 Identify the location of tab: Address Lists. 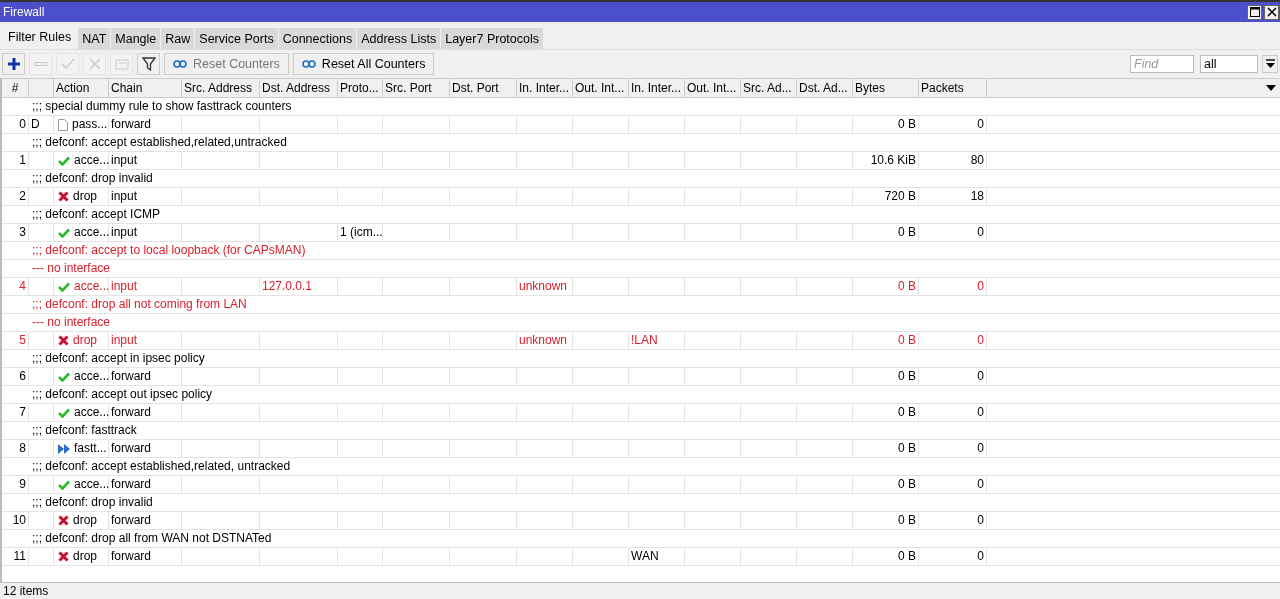
(399, 38).